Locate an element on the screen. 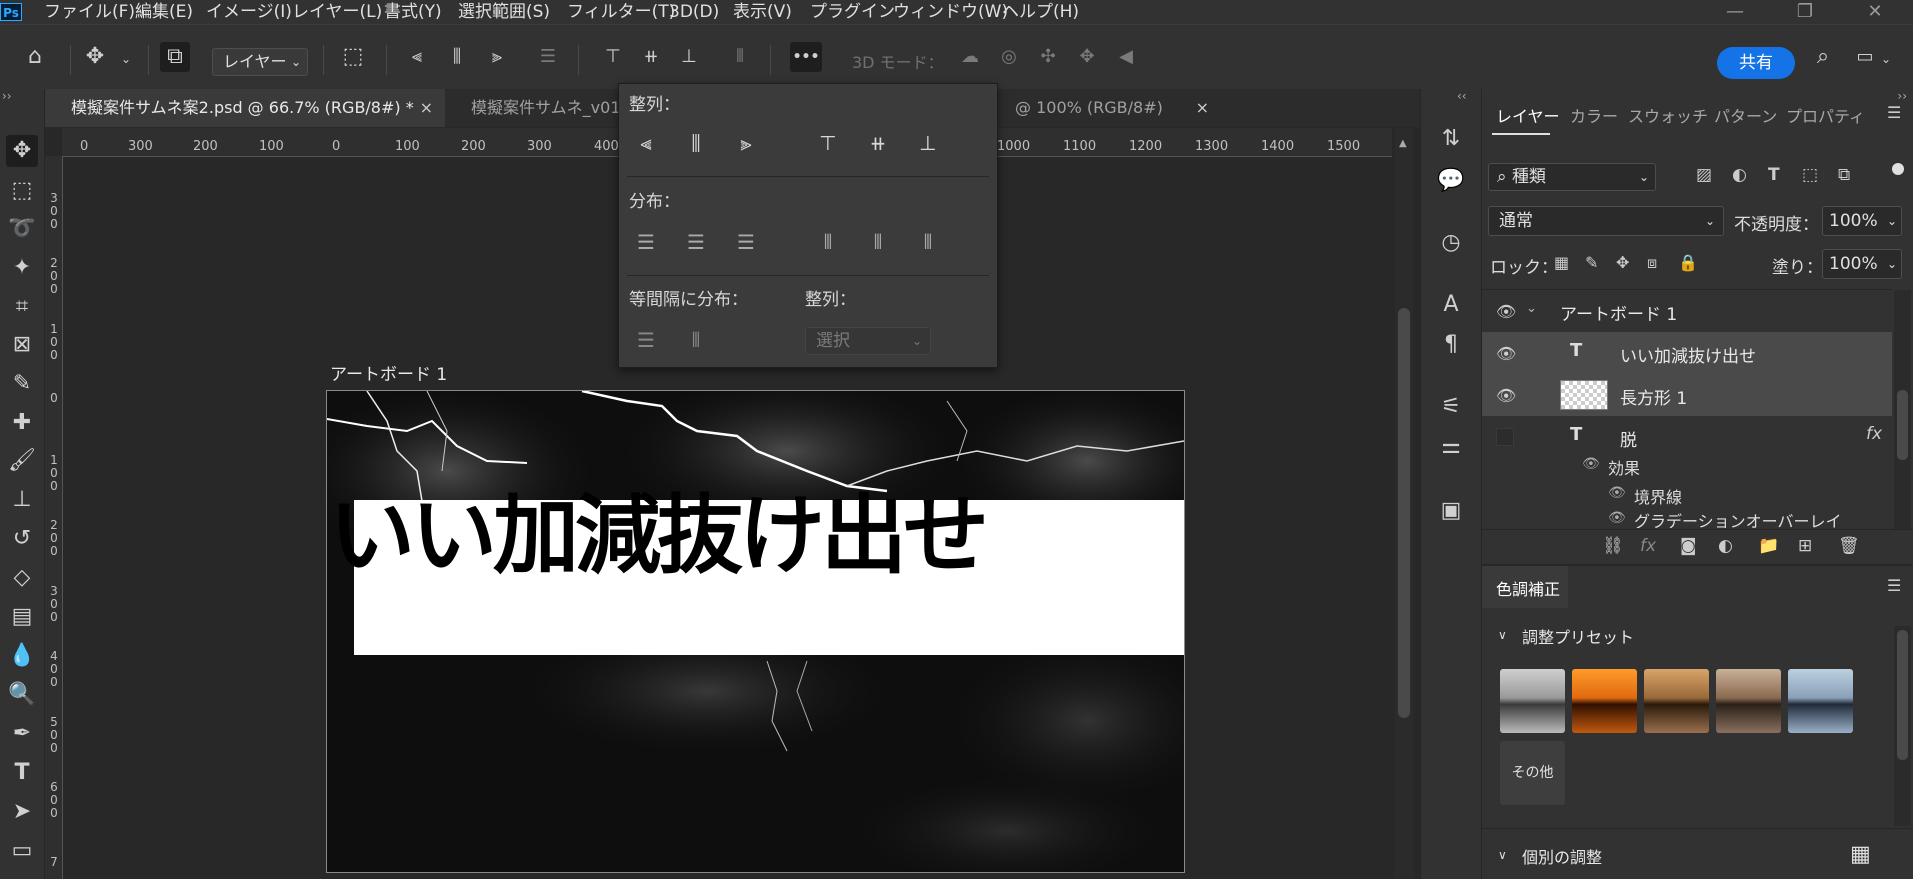 The image size is (1913, 879). align-left-icon: ⫷ is located at coordinates (417, 57).